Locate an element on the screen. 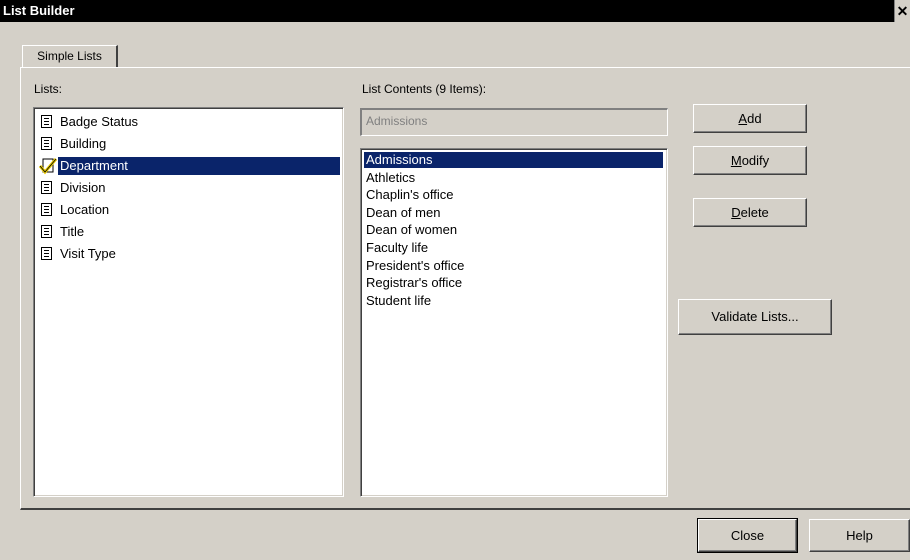 The width and height of the screenshot is (910, 560). content-item: Dean of women is located at coordinates (513, 230).